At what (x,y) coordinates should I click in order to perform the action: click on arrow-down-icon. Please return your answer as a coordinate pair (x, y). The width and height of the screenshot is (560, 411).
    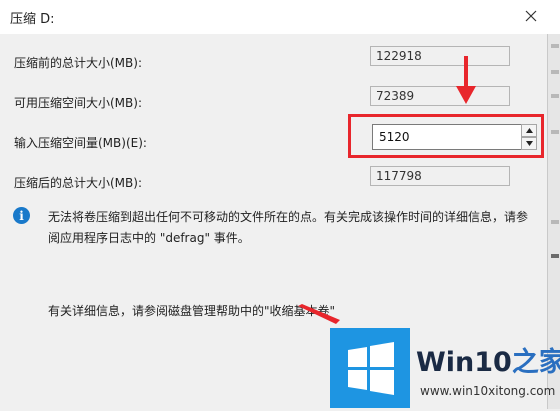
    Looking at the image, I should click on (529, 143).